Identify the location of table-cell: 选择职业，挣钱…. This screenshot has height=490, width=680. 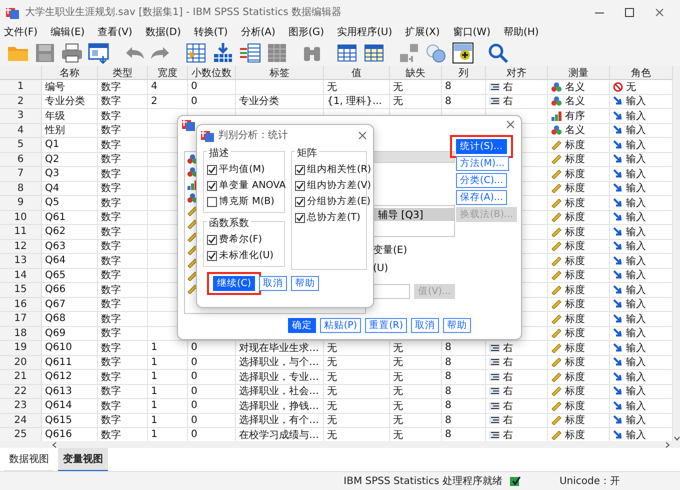
(280, 406).